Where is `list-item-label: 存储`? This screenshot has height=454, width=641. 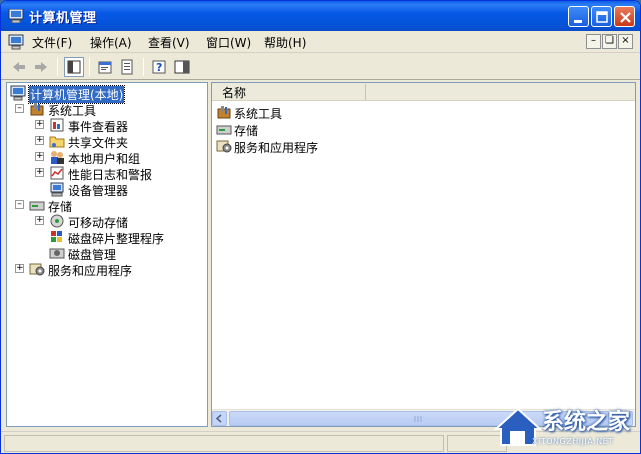 list-item-label: 存储 is located at coordinates (246, 131).